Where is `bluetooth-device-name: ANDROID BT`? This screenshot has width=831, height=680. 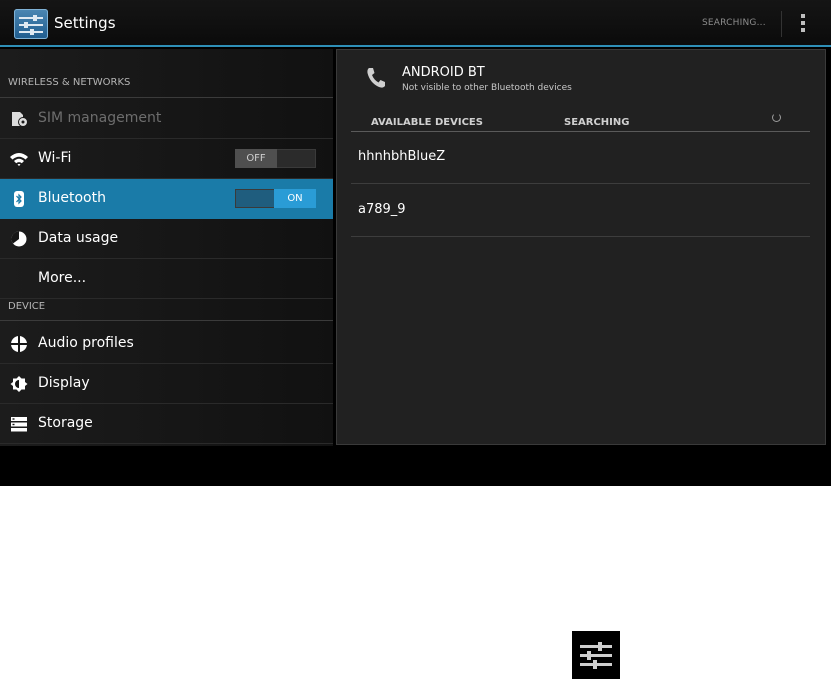
bluetooth-device-name: ANDROID BT is located at coordinates (443, 72).